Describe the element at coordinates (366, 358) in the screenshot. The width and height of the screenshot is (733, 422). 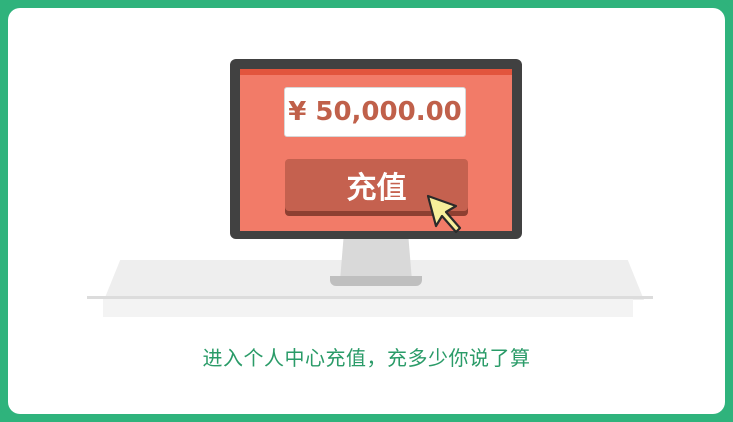
I see `caption-text: 进入个人中心充值，充多少你说了算` at that location.